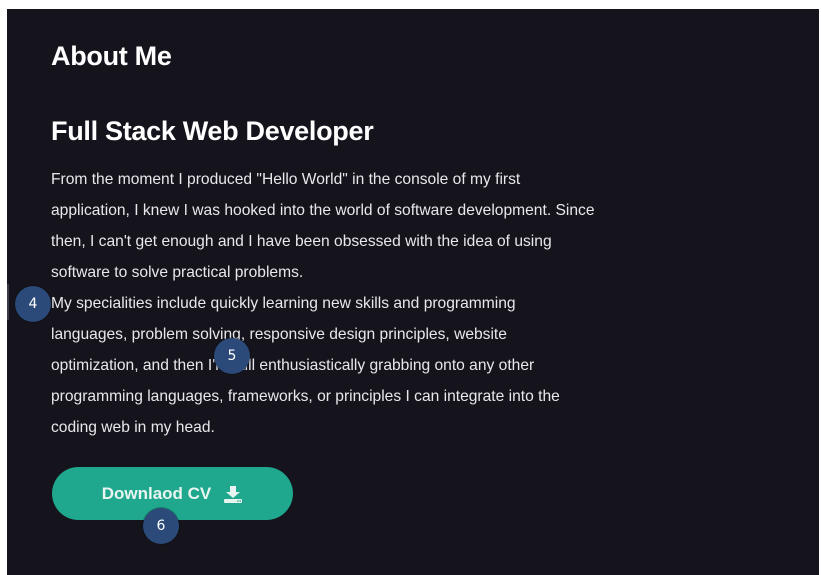 This screenshot has width=821, height=575. Describe the element at coordinates (111, 56) in the screenshot. I see `section-title: About Me` at that location.